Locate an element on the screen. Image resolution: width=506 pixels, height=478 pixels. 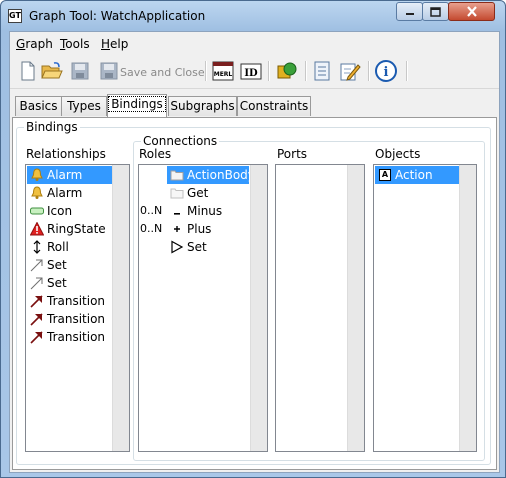
edit-button is located at coordinates (350, 71).